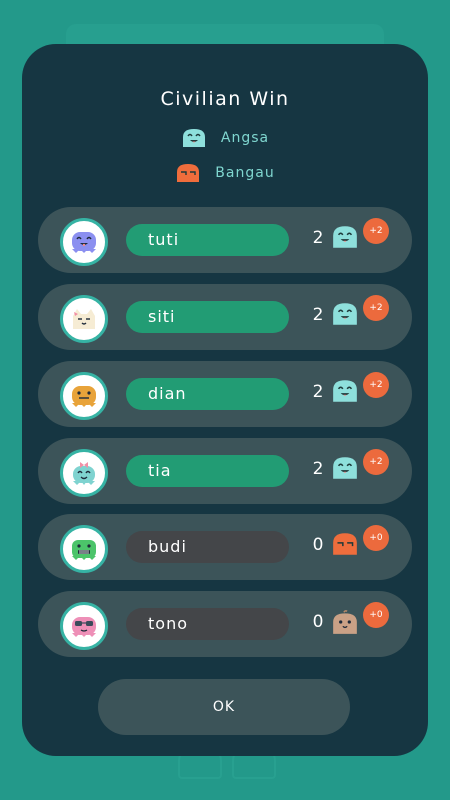  I want to click on player-name-pill: siti, so click(207, 317).